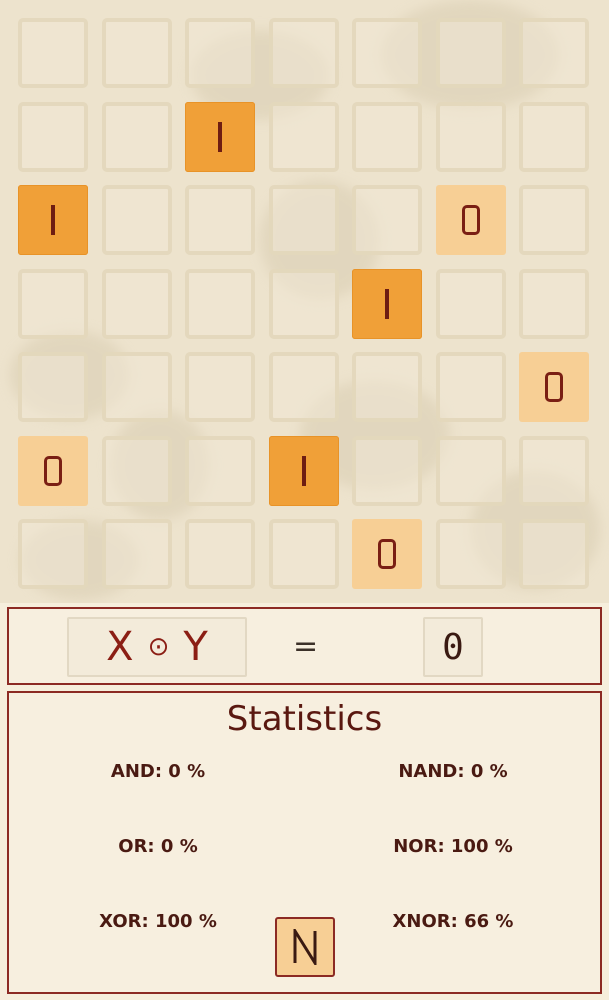  I want to click on stat-xnor: XNOR: 66 %, so click(453, 921).